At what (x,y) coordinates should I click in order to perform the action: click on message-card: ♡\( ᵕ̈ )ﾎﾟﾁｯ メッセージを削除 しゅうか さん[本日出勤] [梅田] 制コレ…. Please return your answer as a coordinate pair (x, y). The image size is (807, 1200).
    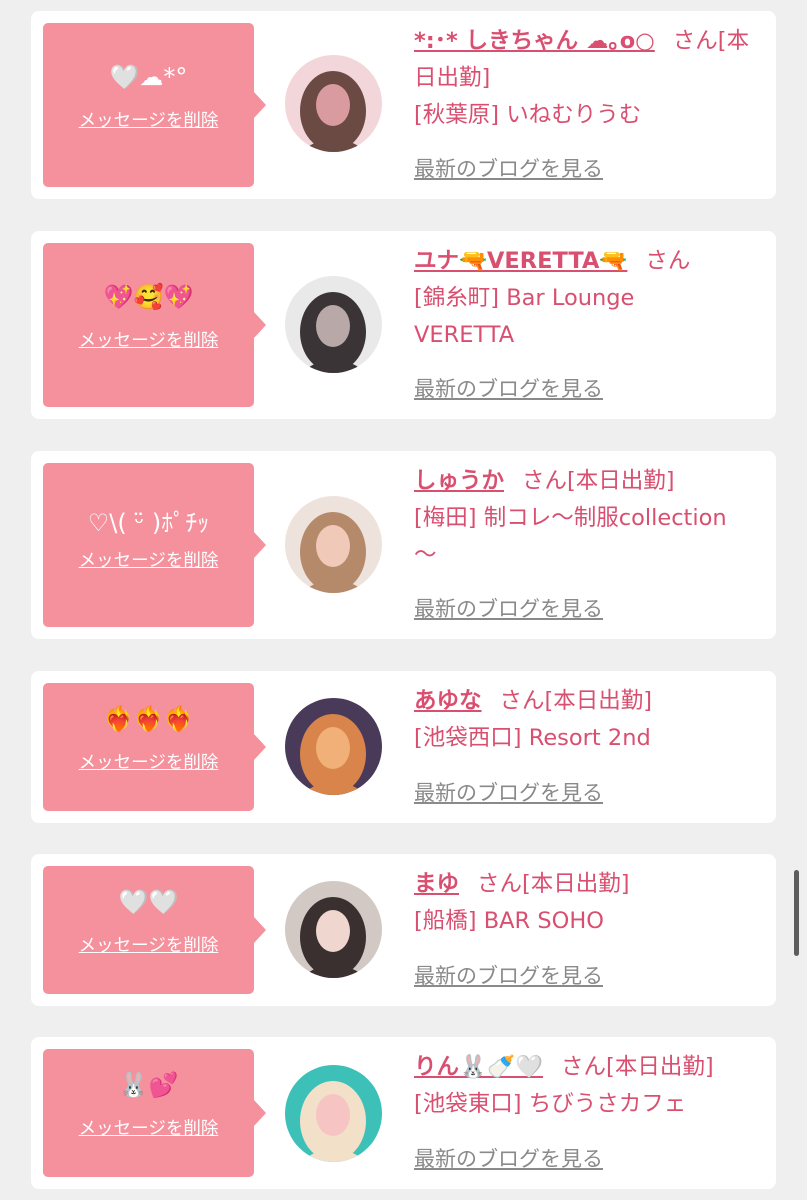
    Looking at the image, I should click on (403, 545).